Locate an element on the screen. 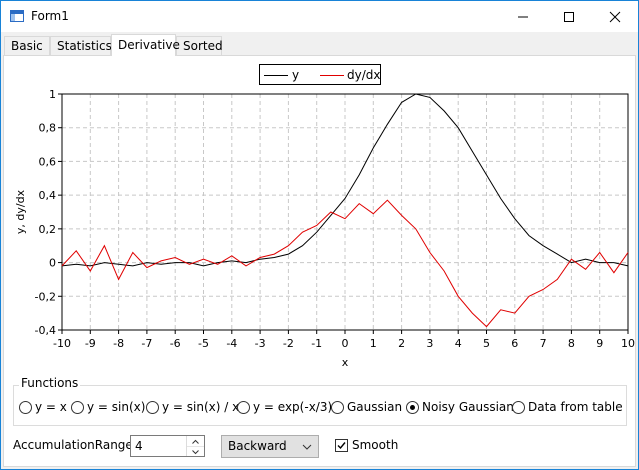 This screenshot has height=470, width=639. radio-label: Data from table is located at coordinates (575, 407).